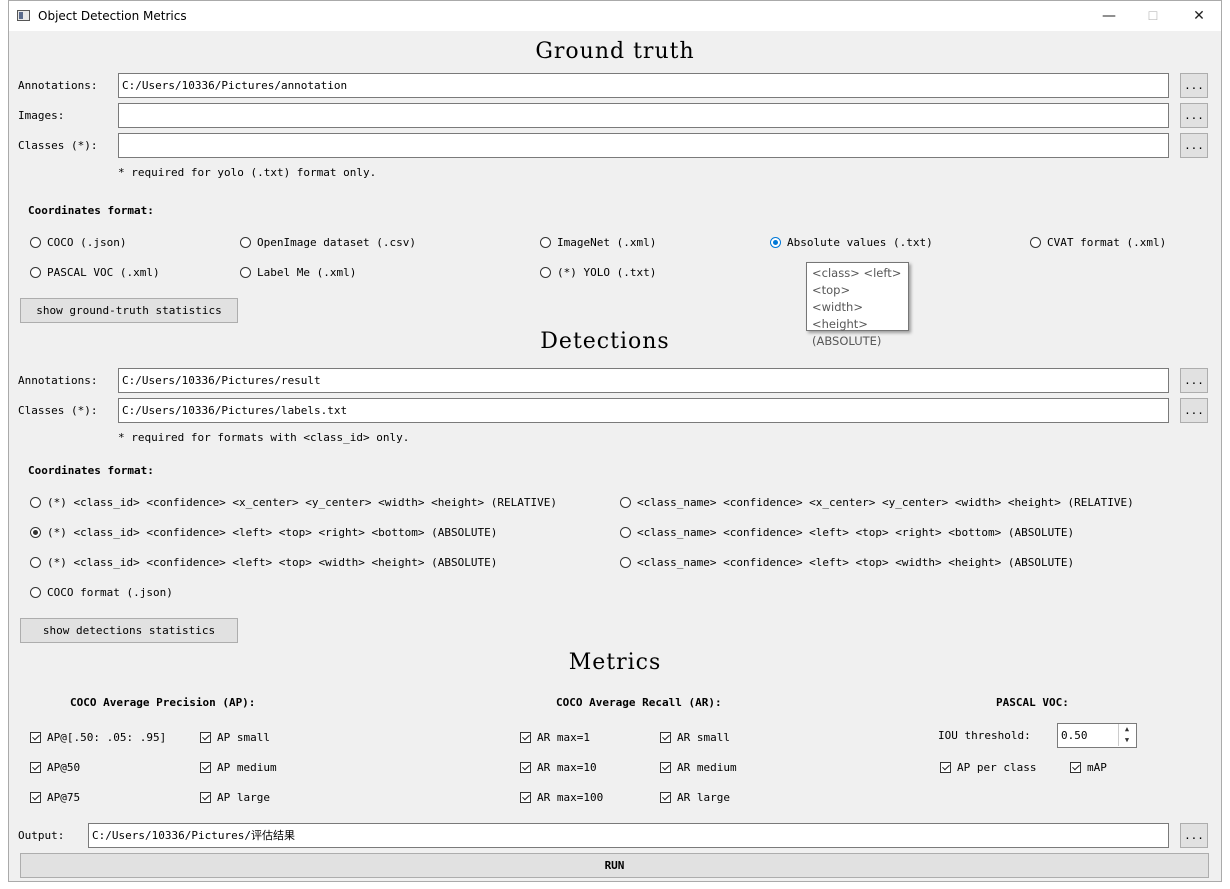 This screenshot has height=889, width=1230. I want to click on det-format-coco: COCO format (.json), so click(101, 593).